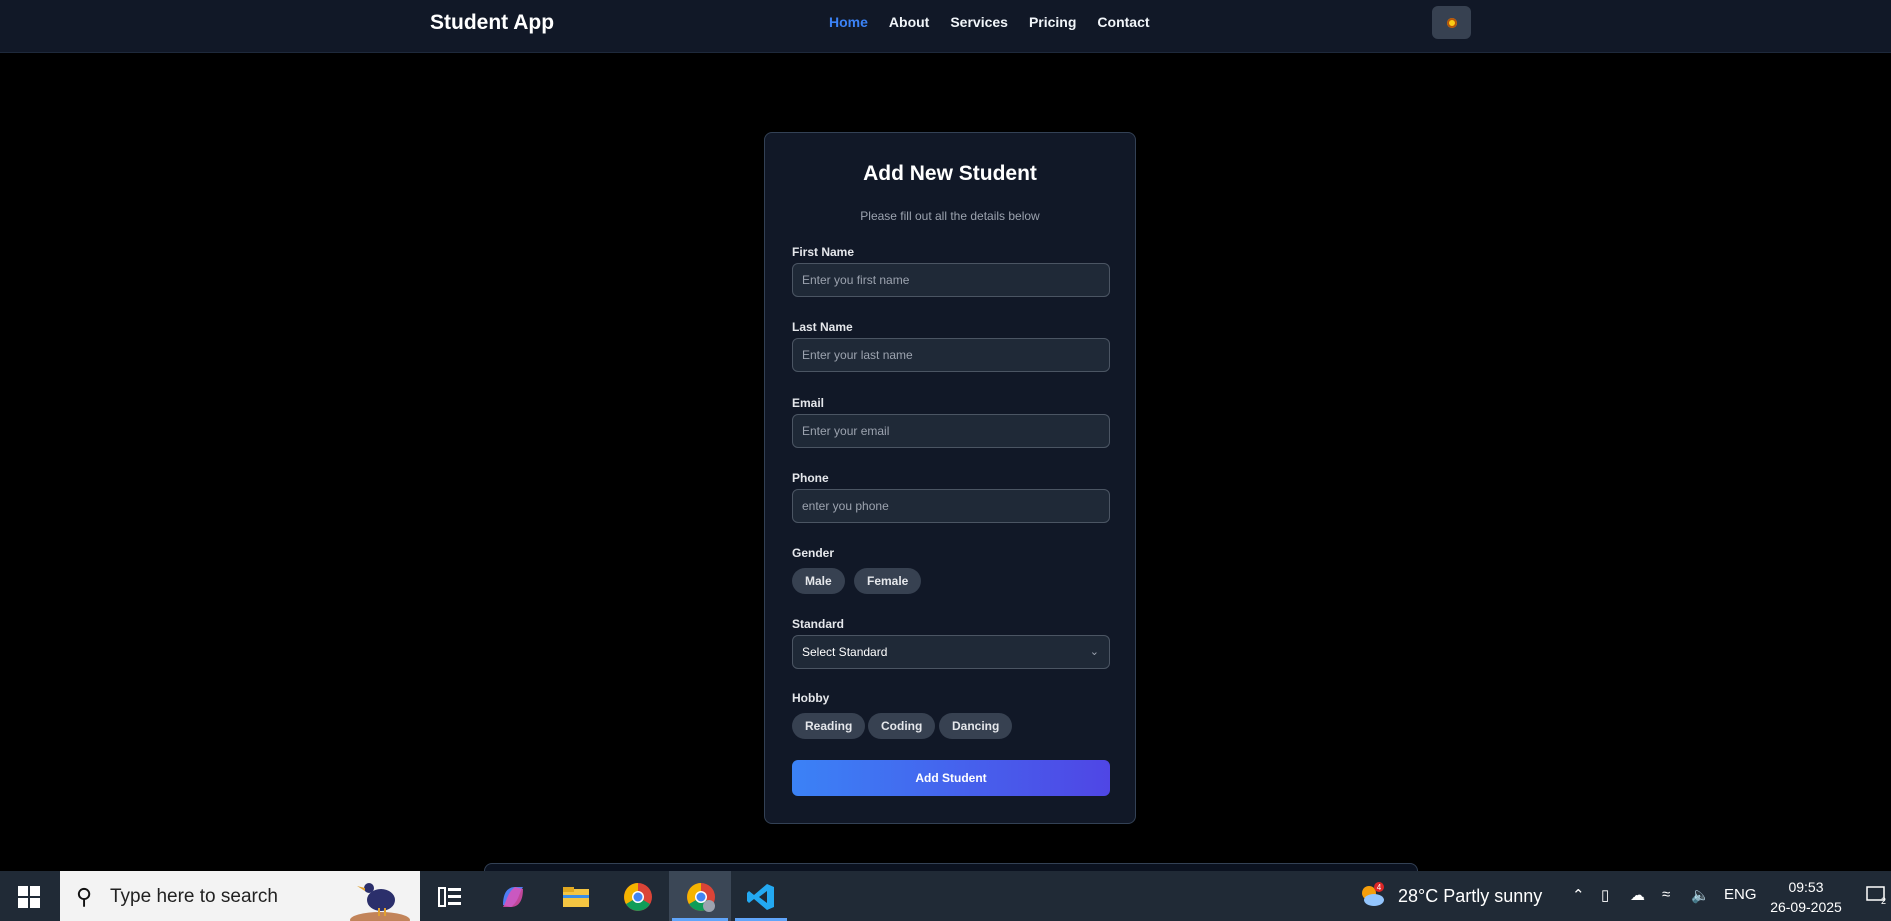 This screenshot has width=1891, height=921. Describe the element at coordinates (1700, 895) in the screenshot. I see `volume-icon: 🔈` at that location.